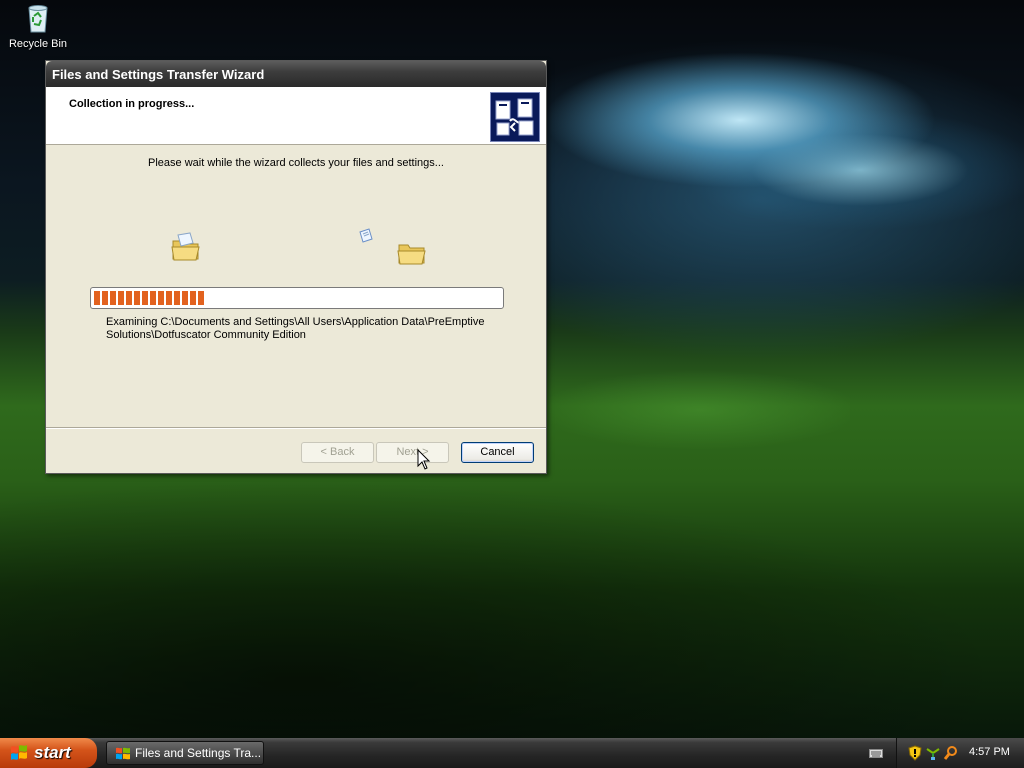 This screenshot has height=768, width=1024. What do you see at coordinates (123, 754) in the screenshot?
I see `transfer-wizard-icon` at bounding box center [123, 754].